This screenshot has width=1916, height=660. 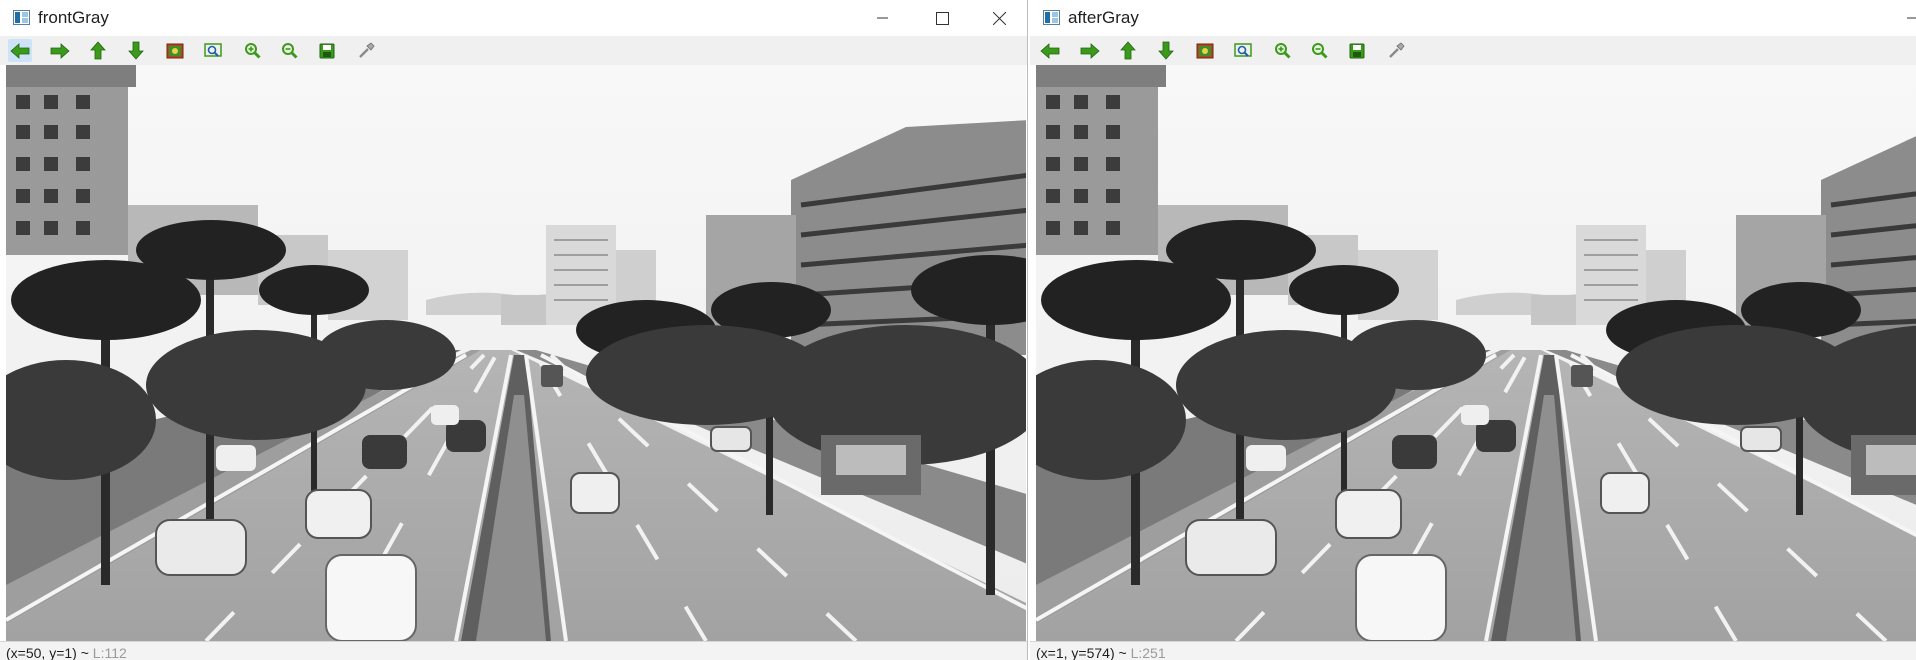 I want to click on status-coords: (x=1, y=574), so click(x=1075, y=652).